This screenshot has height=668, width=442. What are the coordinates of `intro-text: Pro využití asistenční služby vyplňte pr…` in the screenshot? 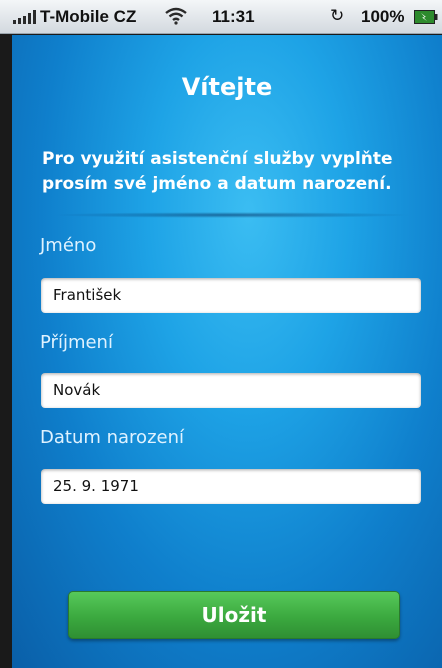 It's located at (217, 171).